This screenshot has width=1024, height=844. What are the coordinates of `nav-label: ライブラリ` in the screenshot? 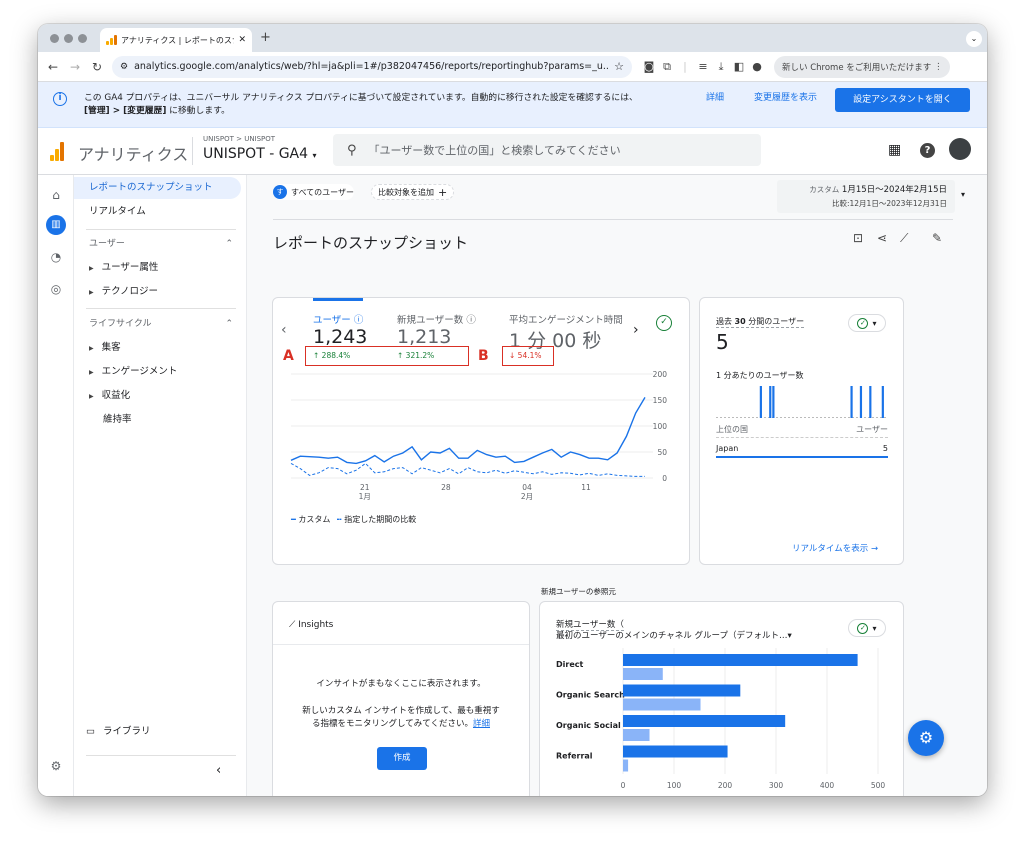 It's located at (126, 731).